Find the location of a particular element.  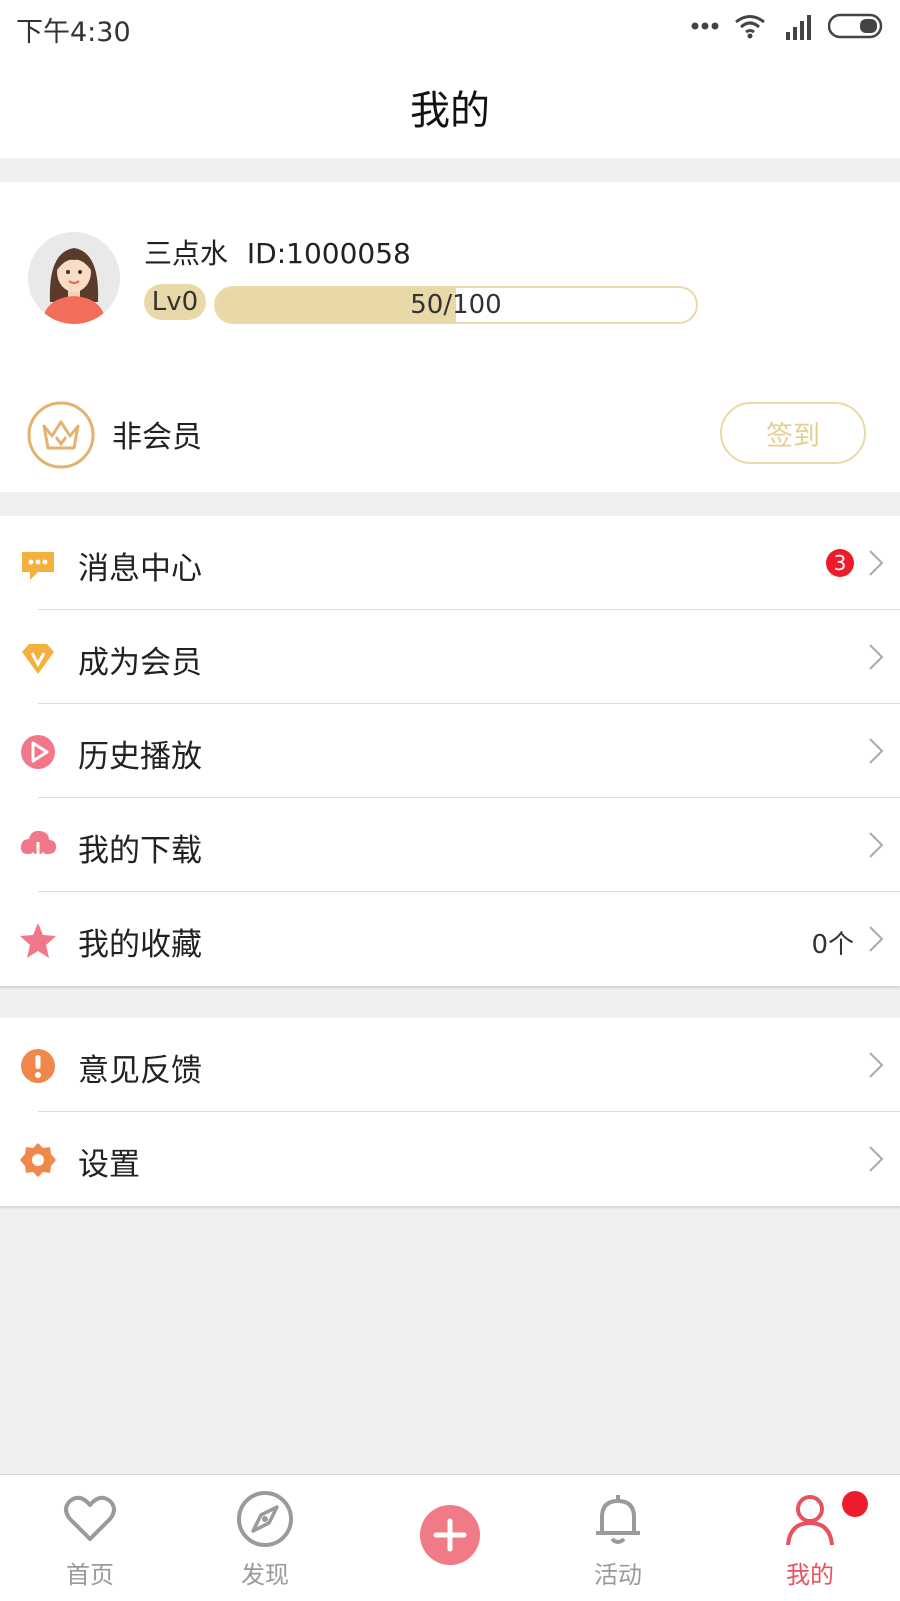

avatar is located at coordinates (74, 278).